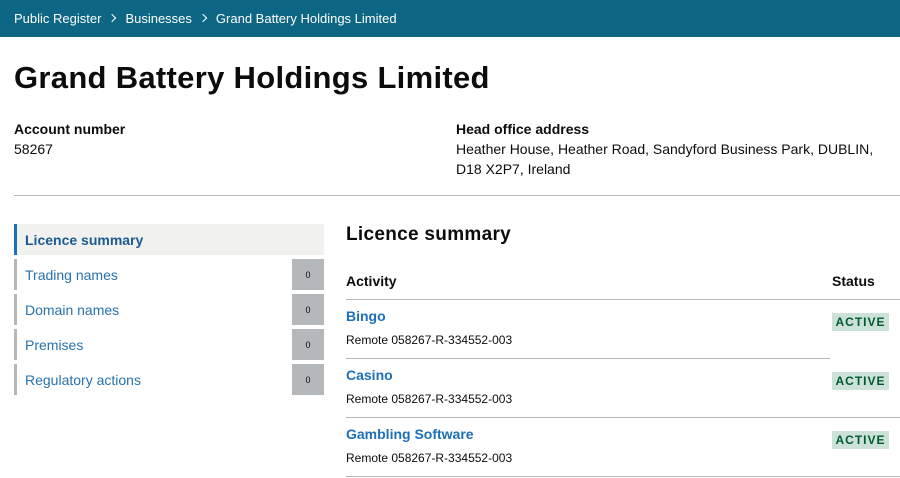 The height and width of the screenshot is (478, 900). Describe the element at coordinates (71, 274) in the screenshot. I see `nav-item-label: Trading names` at that location.